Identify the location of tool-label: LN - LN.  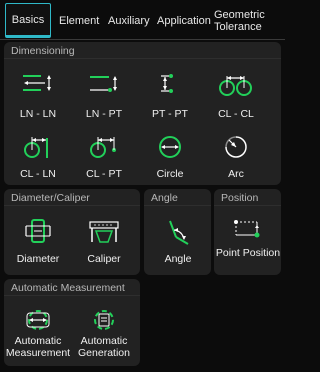
(38, 114).